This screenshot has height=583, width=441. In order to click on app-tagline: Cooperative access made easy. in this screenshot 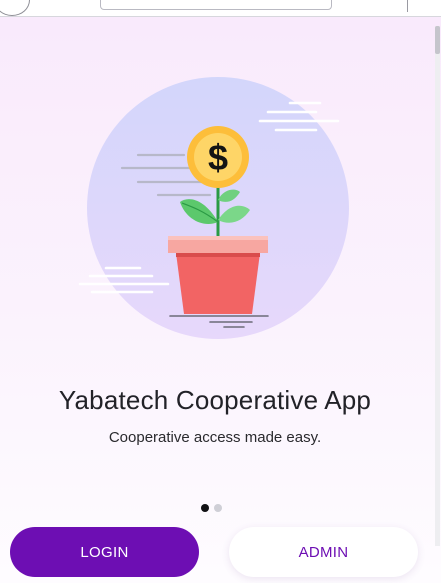, I will do `click(215, 437)`.